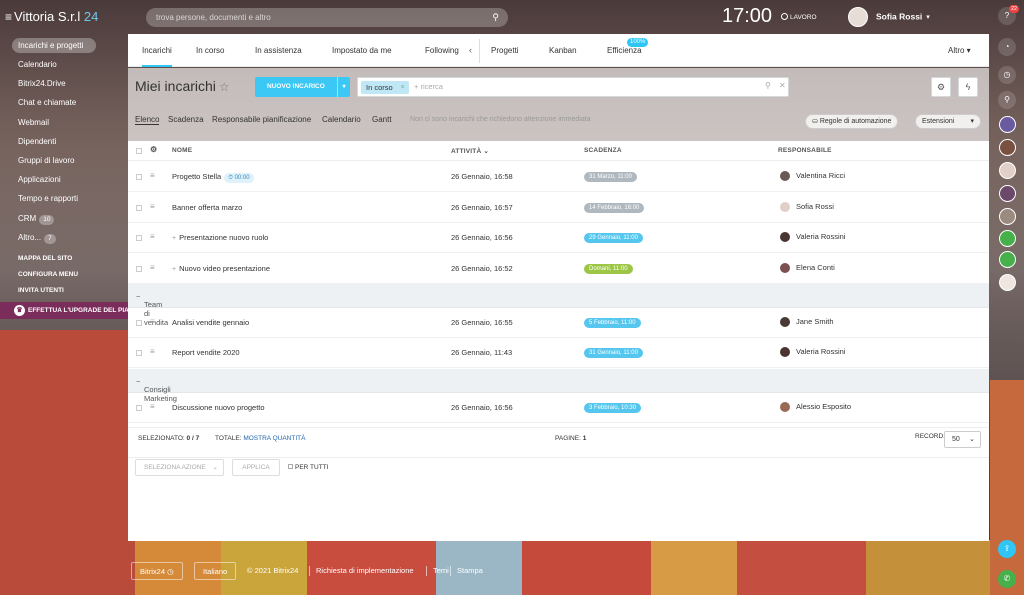 The width and height of the screenshot is (1024, 595). I want to click on deadline-badge: 5 Febbraio, 11:00, so click(612, 323).